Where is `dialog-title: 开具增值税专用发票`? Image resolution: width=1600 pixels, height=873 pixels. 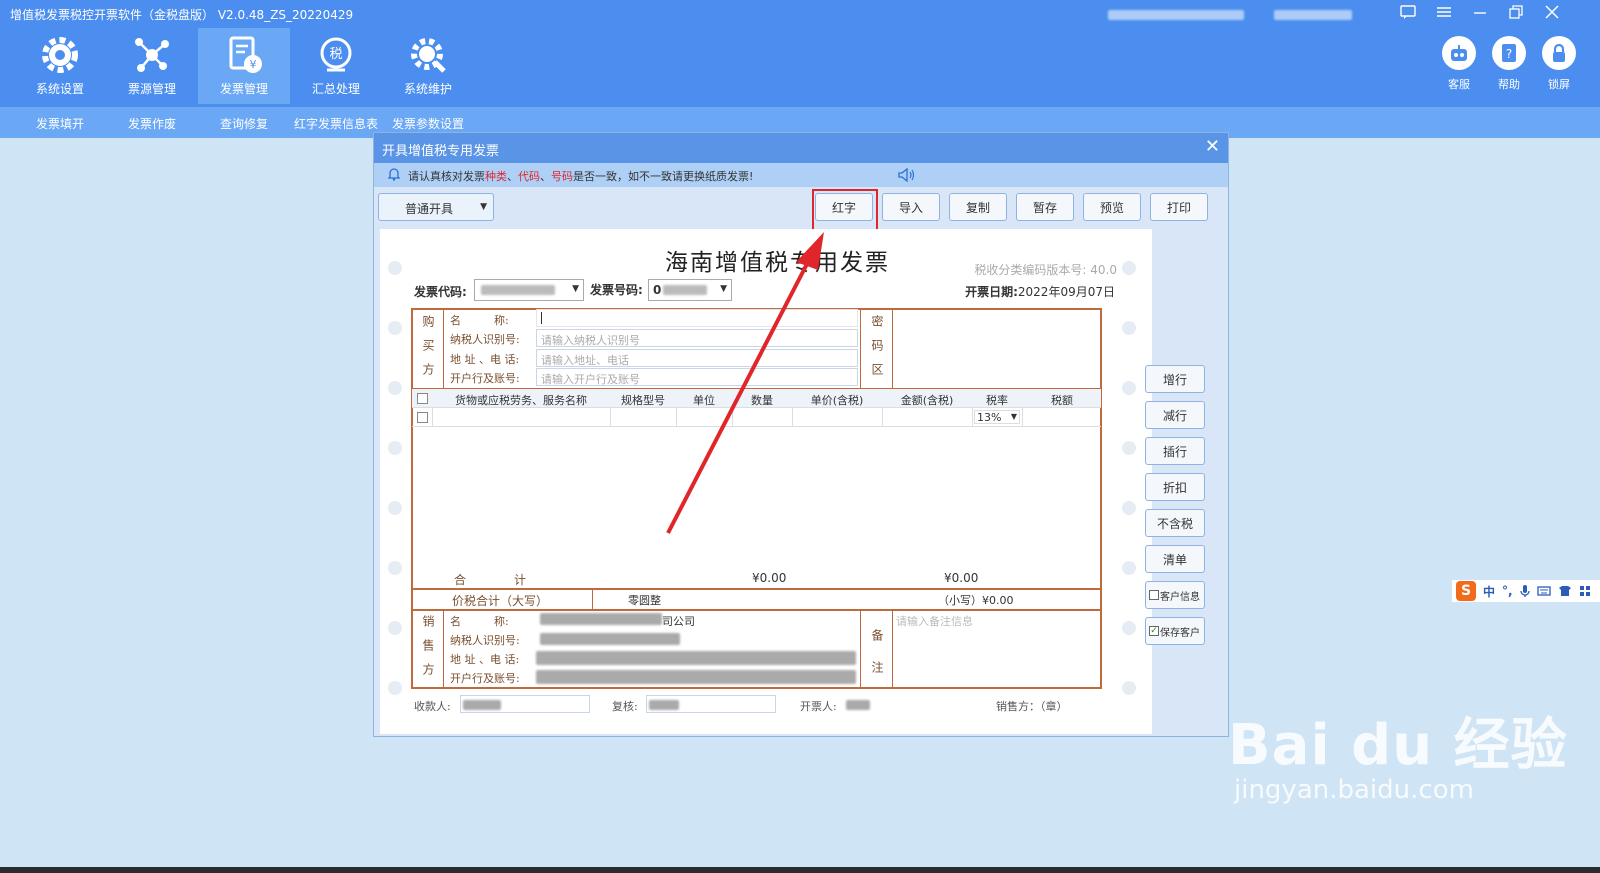 dialog-title: 开具增值税专用发票 is located at coordinates (441, 151).